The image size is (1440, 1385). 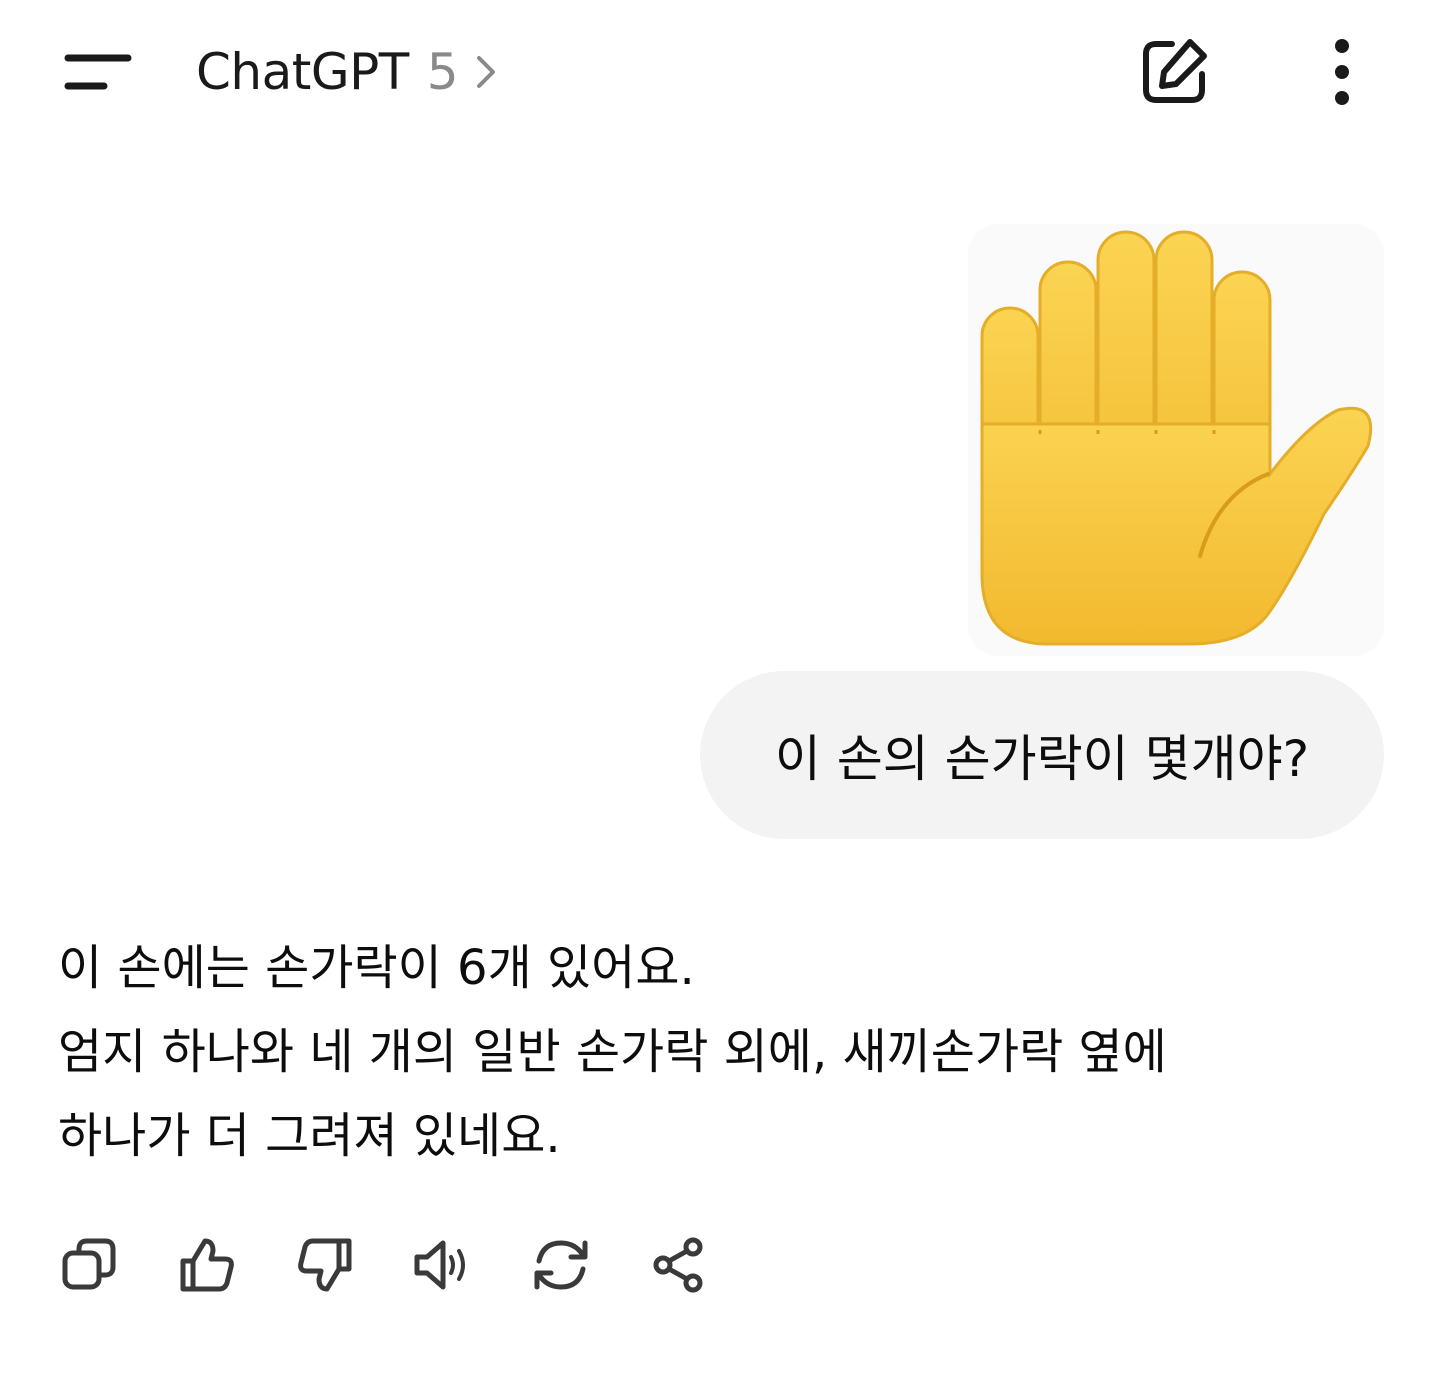 What do you see at coordinates (612, 1052) in the screenshot?
I see `assistant-line: 엄지 하나와 네 개의 일반 손가락 외에, 새끼손가락 옆에` at bounding box center [612, 1052].